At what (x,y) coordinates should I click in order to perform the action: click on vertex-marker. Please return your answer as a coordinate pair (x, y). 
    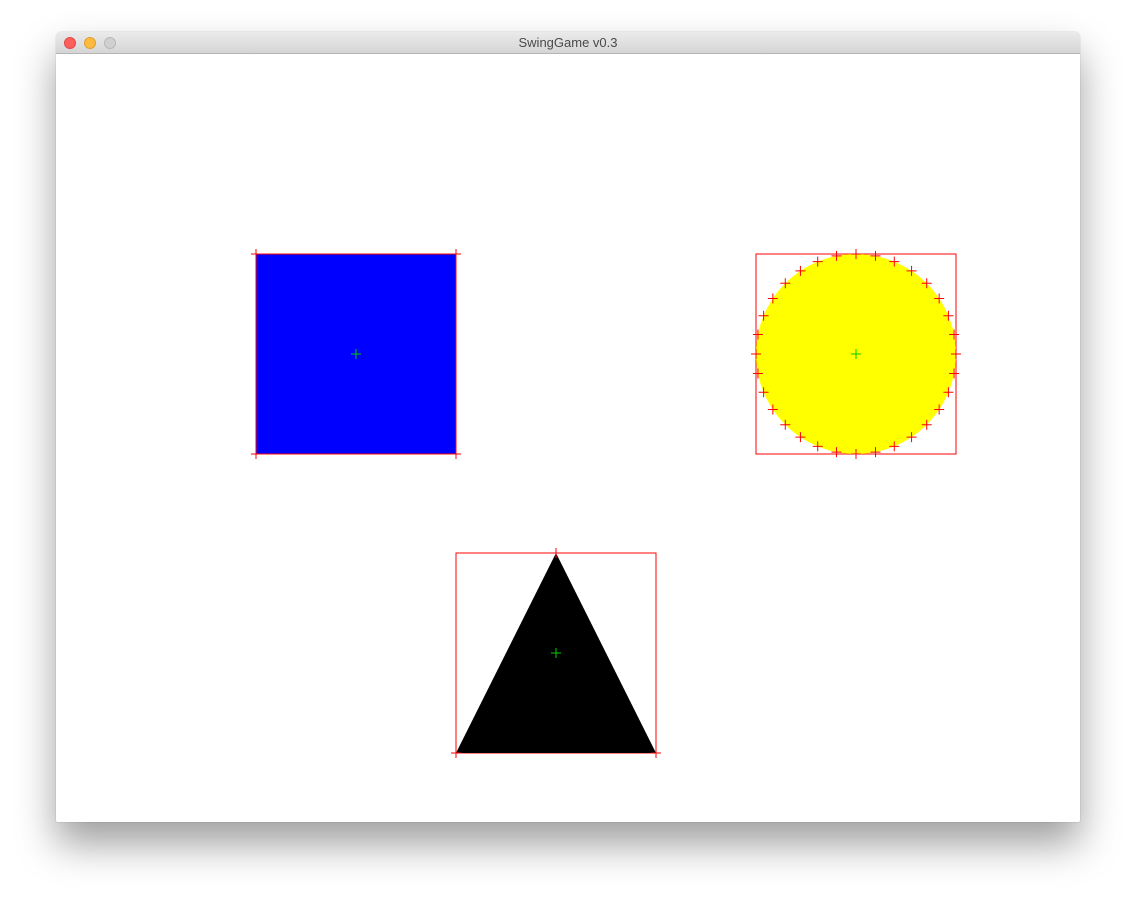
    Looking at the image, I should click on (556, 553).